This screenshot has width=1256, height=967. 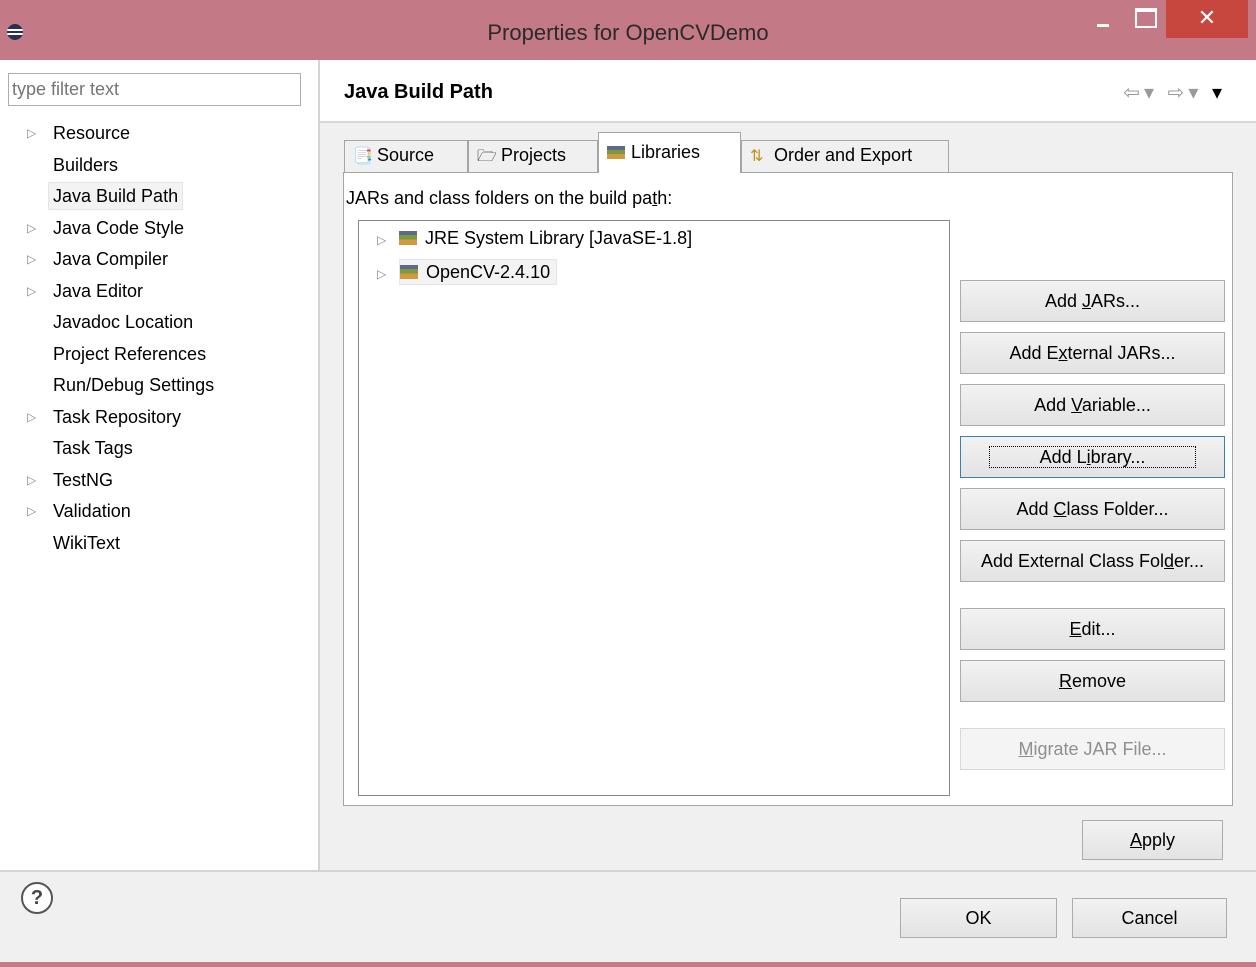 I want to click on back-arrow-icon: ⇦, so click(x=1133, y=93).